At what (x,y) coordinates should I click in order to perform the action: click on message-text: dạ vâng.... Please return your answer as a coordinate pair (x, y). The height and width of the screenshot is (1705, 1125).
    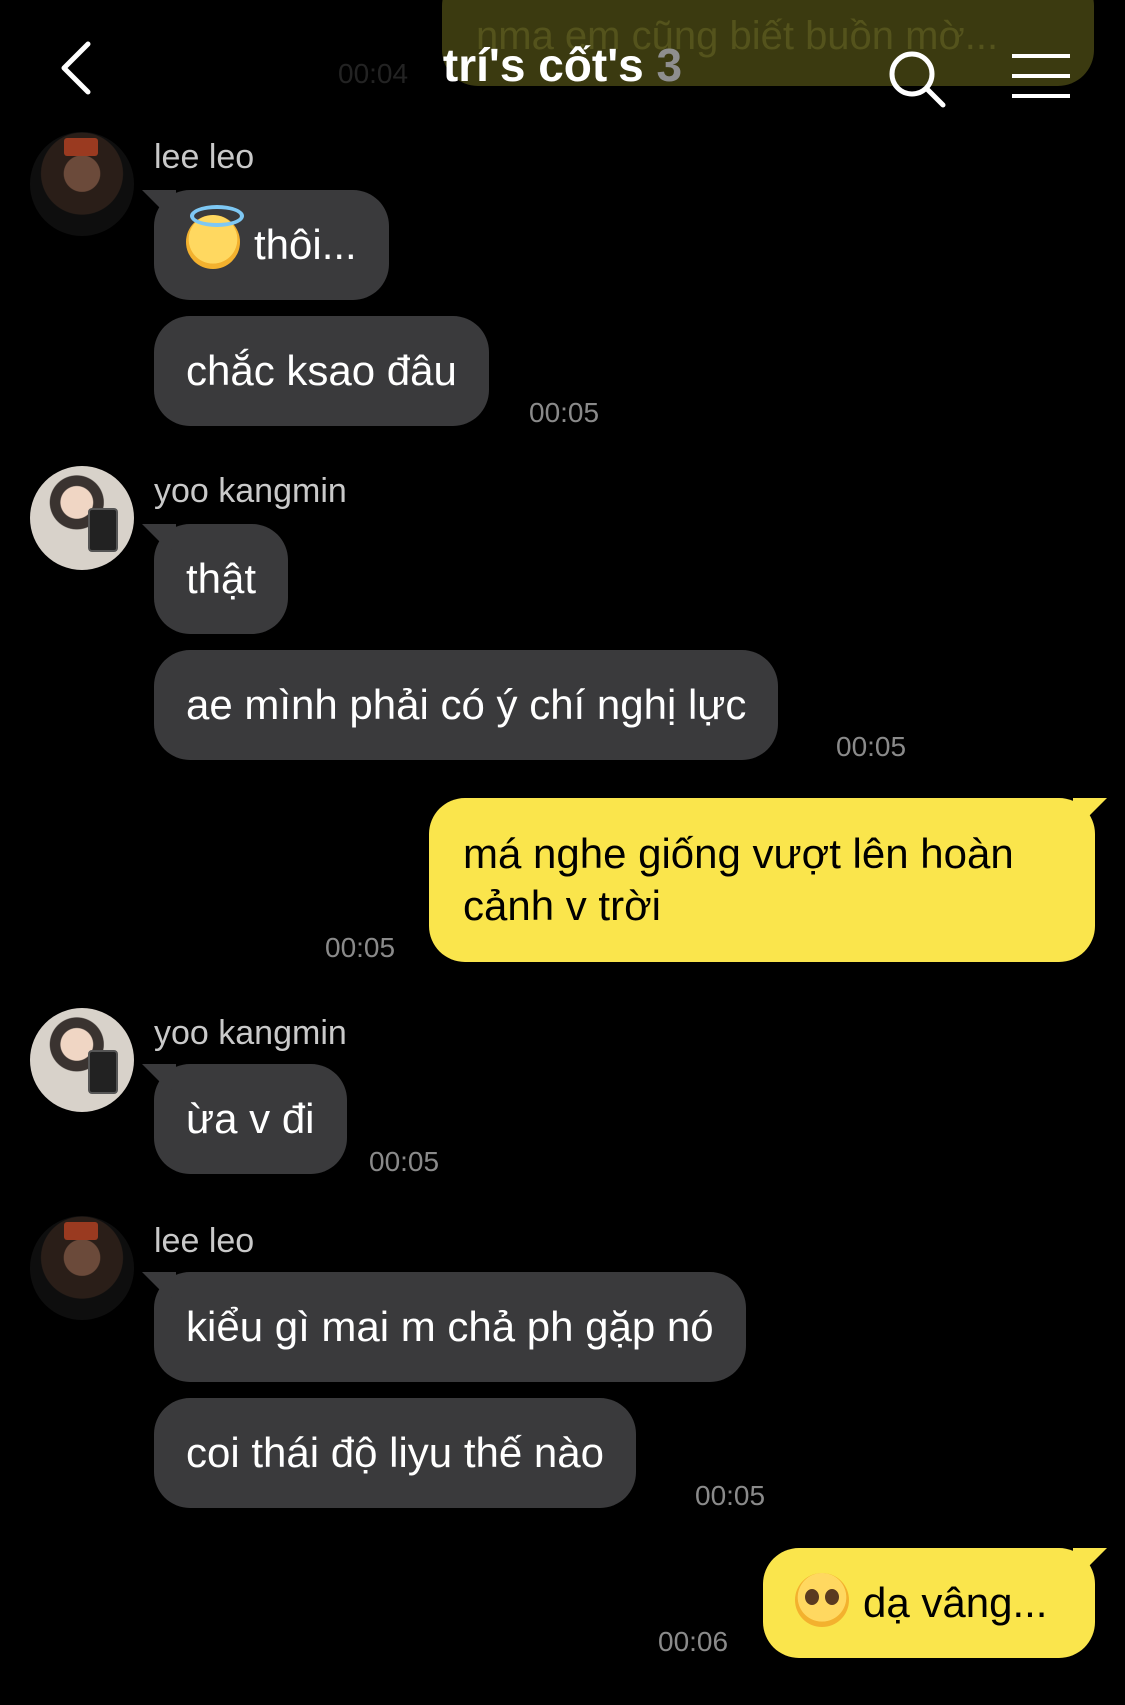
    Looking at the image, I should click on (955, 1602).